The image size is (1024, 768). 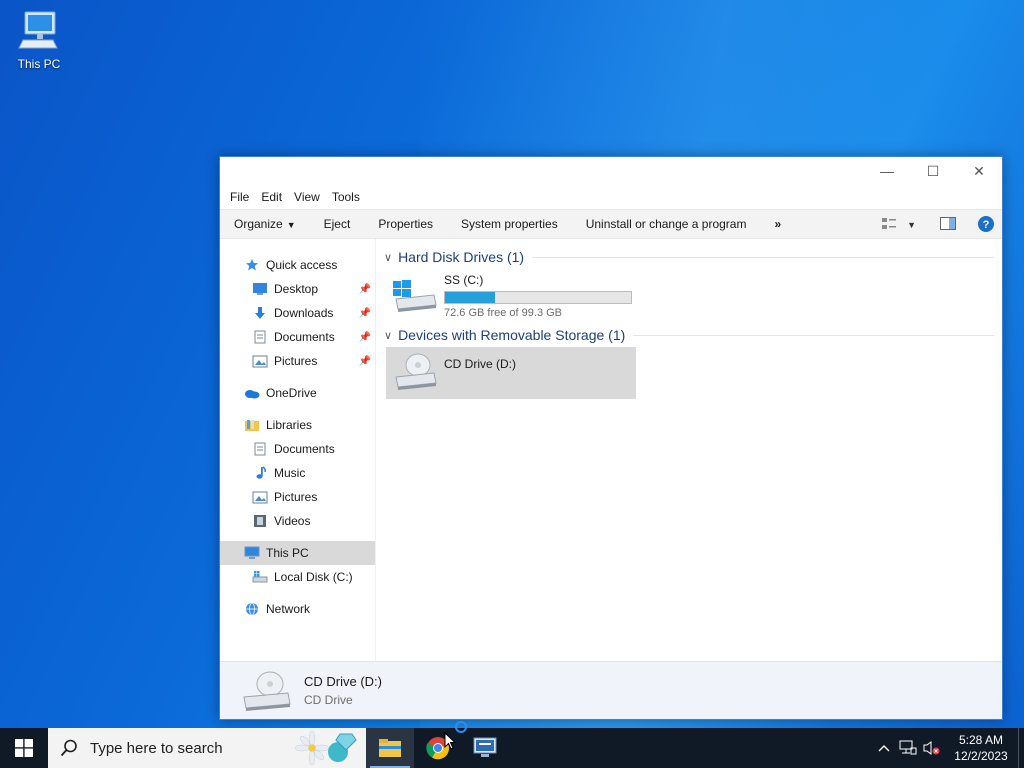 What do you see at coordinates (291, 225) in the screenshot?
I see `chevron-down-icon: ▼` at bounding box center [291, 225].